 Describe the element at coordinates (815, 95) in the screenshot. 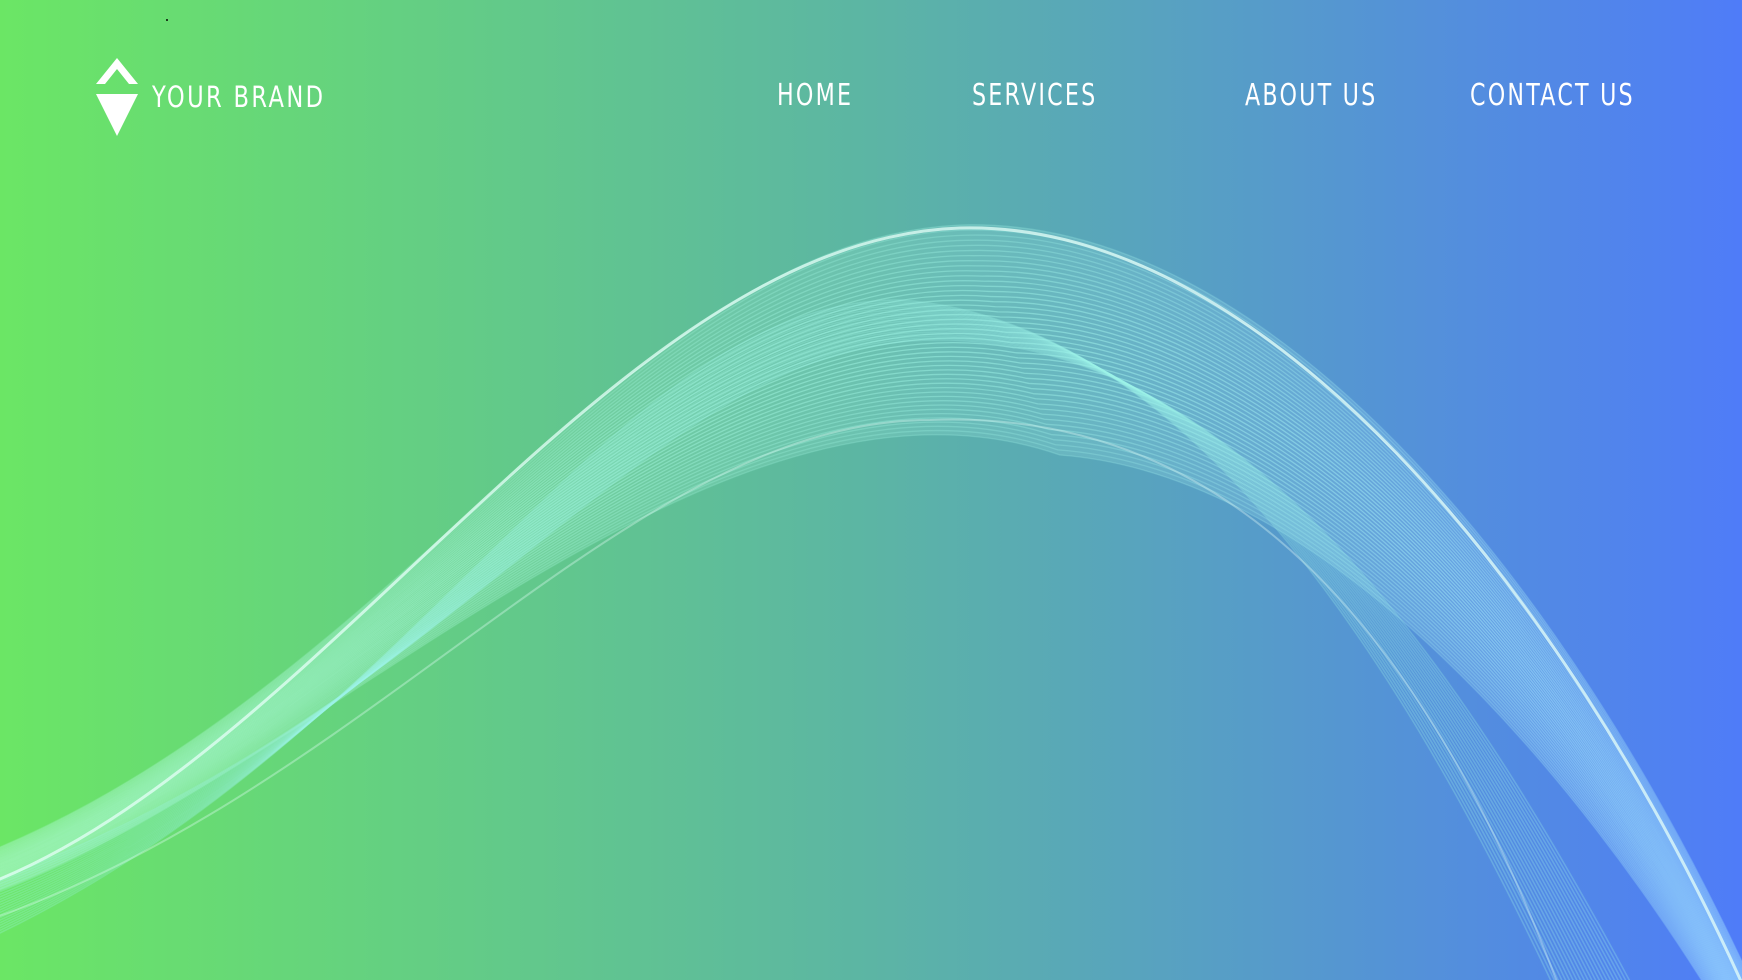

I see `nav-link-home: HOME` at that location.